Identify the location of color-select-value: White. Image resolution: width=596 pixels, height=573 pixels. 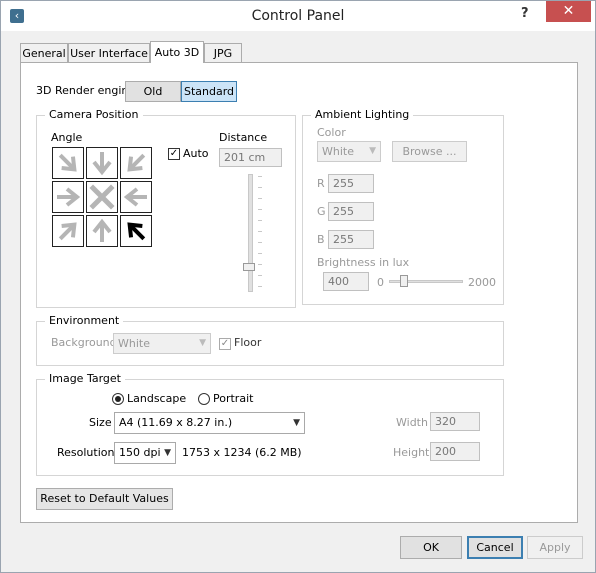
(338, 151).